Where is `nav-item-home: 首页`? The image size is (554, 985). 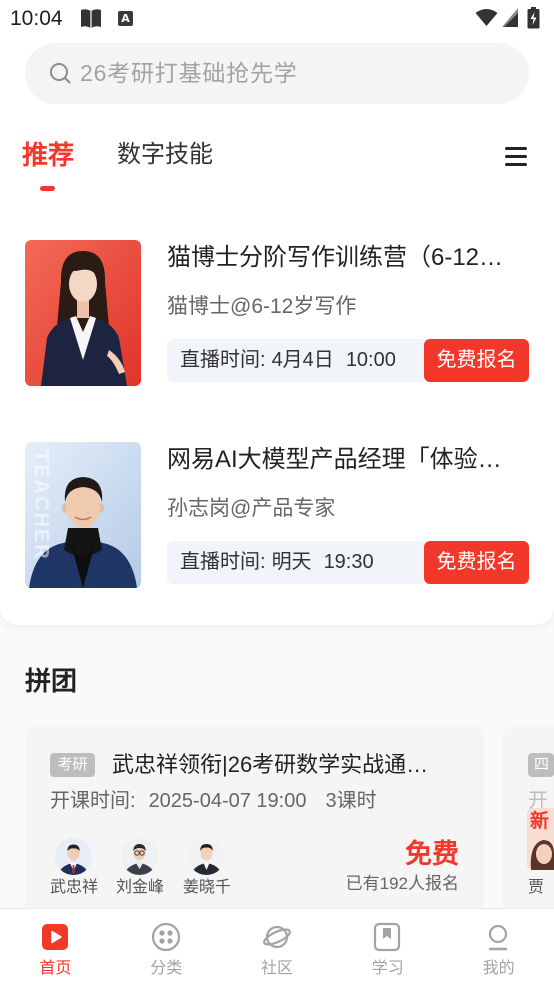 nav-item-home: 首页 is located at coordinates (55, 947).